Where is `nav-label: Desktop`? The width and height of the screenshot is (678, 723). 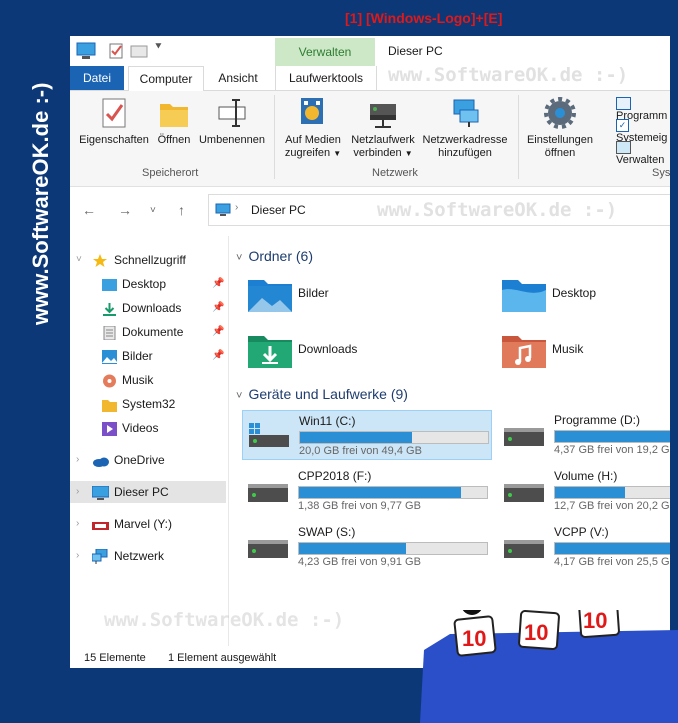
nav-label: Desktop is located at coordinates (144, 284).